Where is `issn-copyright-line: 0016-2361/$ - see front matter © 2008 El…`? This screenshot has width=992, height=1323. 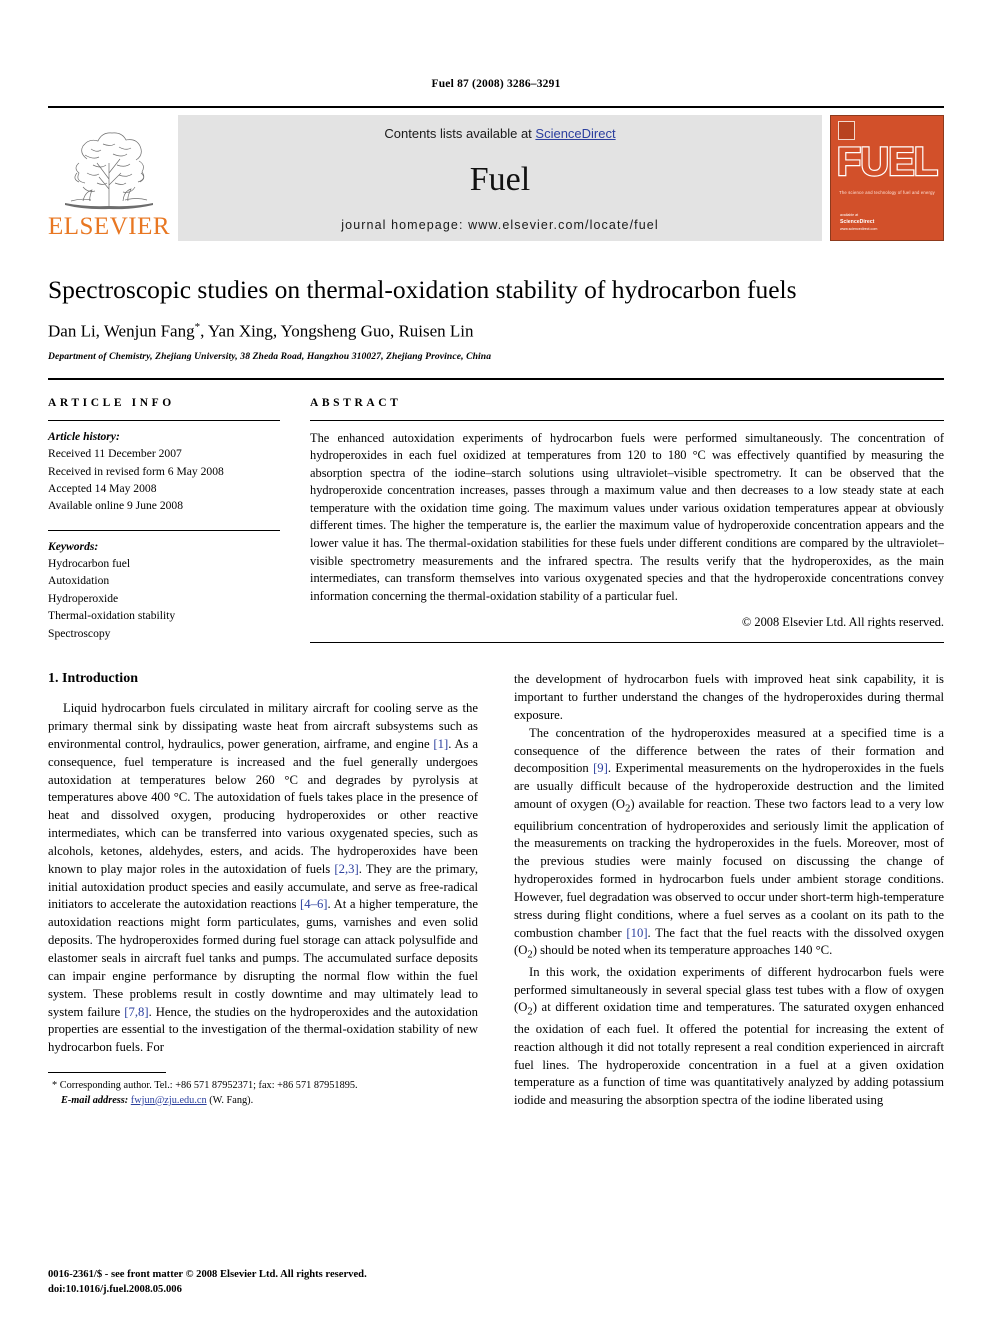
issn-copyright-line: 0016-2361/$ - see front matter © 2008 El… is located at coordinates (207, 1274).